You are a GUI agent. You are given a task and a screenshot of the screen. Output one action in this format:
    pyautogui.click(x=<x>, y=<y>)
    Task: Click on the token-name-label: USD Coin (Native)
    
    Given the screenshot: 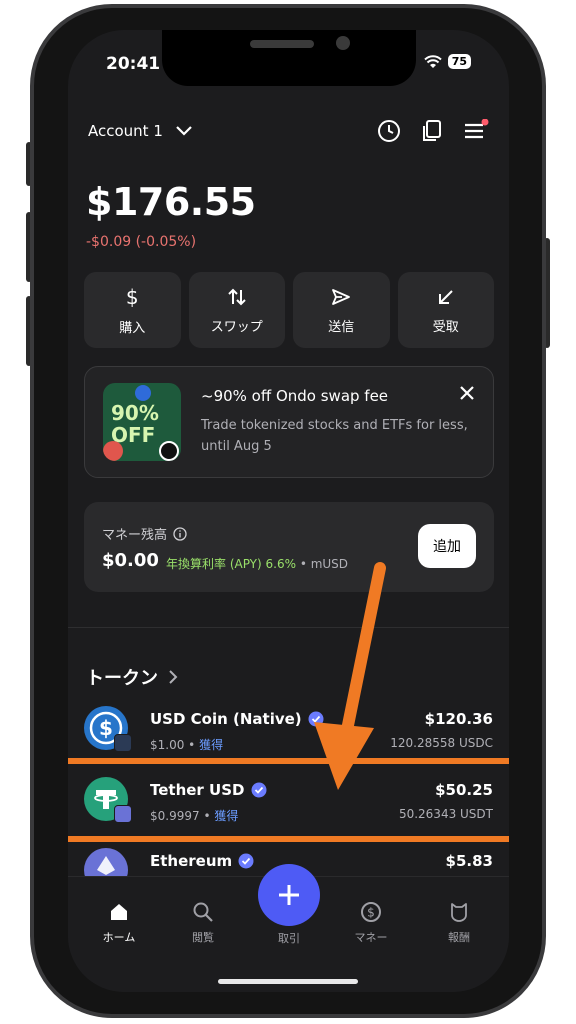 What is the action you would take?
    pyautogui.click(x=226, y=719)
    